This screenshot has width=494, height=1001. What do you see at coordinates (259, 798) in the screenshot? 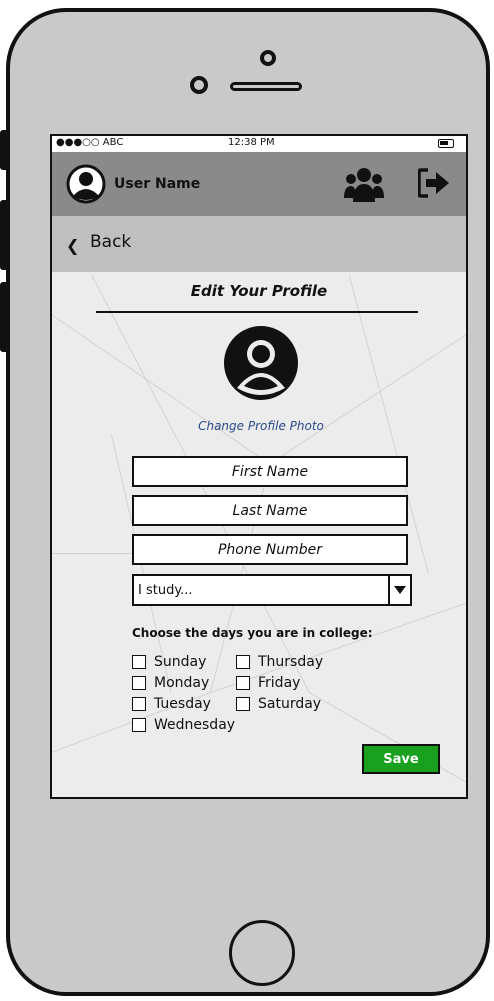
I see `tab-bar` at bounding box center [259, 798].